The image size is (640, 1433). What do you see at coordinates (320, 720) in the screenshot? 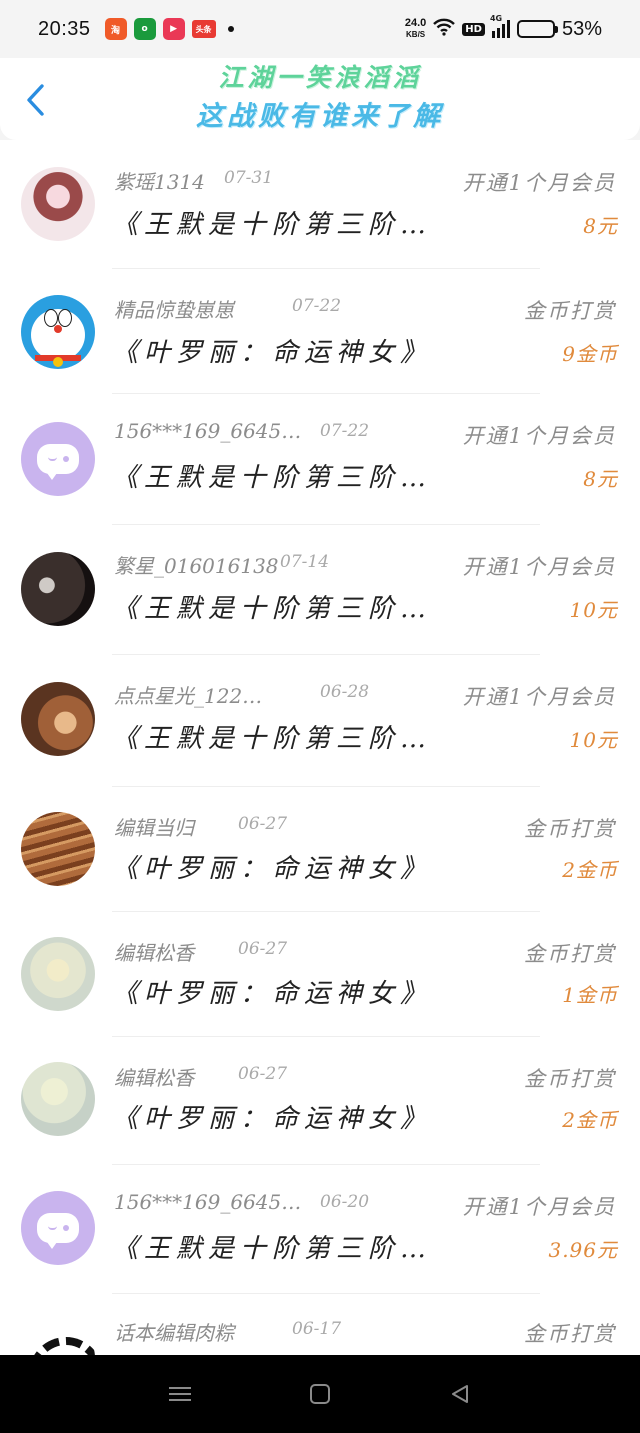
I see `list-item: 点点星光_122… 06-28 开通1个月会员 《王默是十阶第三阶… 10元` at bounding box center [320, 720].